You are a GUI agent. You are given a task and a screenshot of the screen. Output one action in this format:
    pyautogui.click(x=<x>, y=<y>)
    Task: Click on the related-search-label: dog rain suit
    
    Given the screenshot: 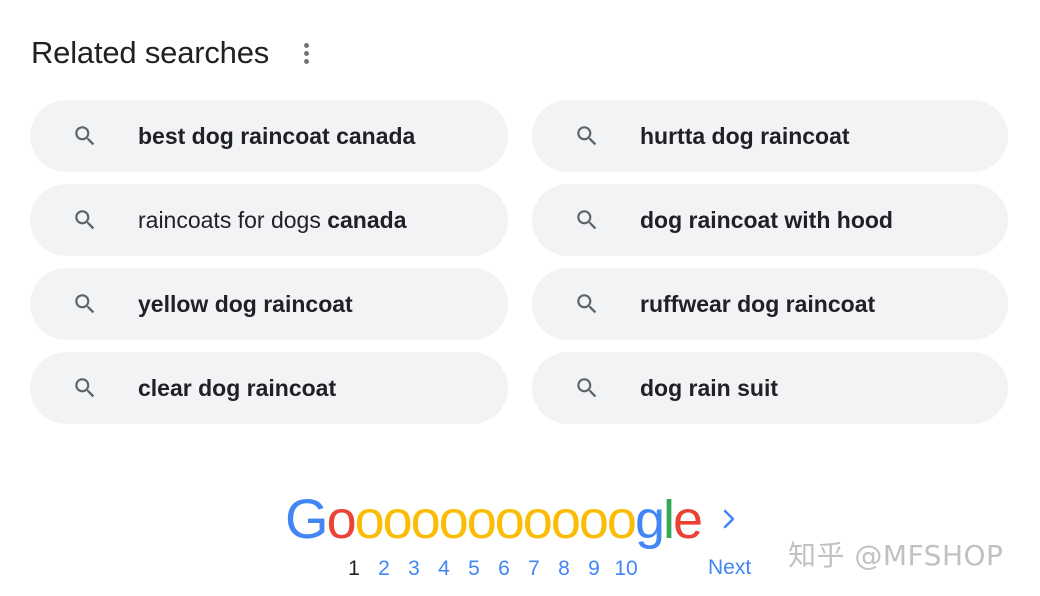 What is the action you would take?
    pyautogui.click(x=709, y=388)
    